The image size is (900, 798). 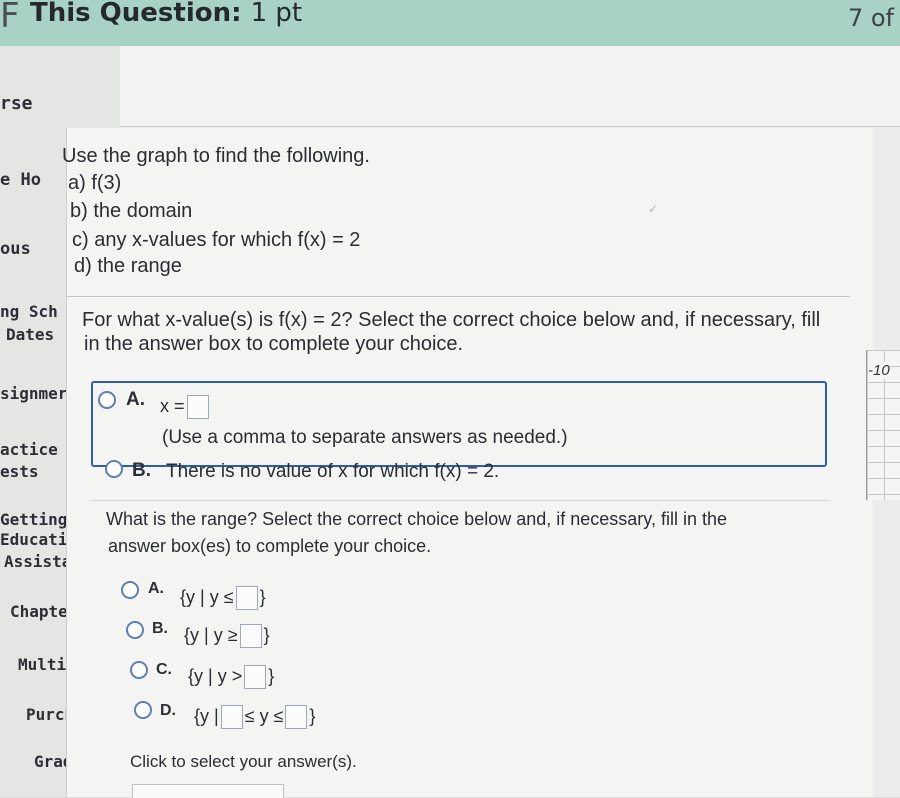 I want to click on question-pager: 7 of, so click(x=870, y=18).